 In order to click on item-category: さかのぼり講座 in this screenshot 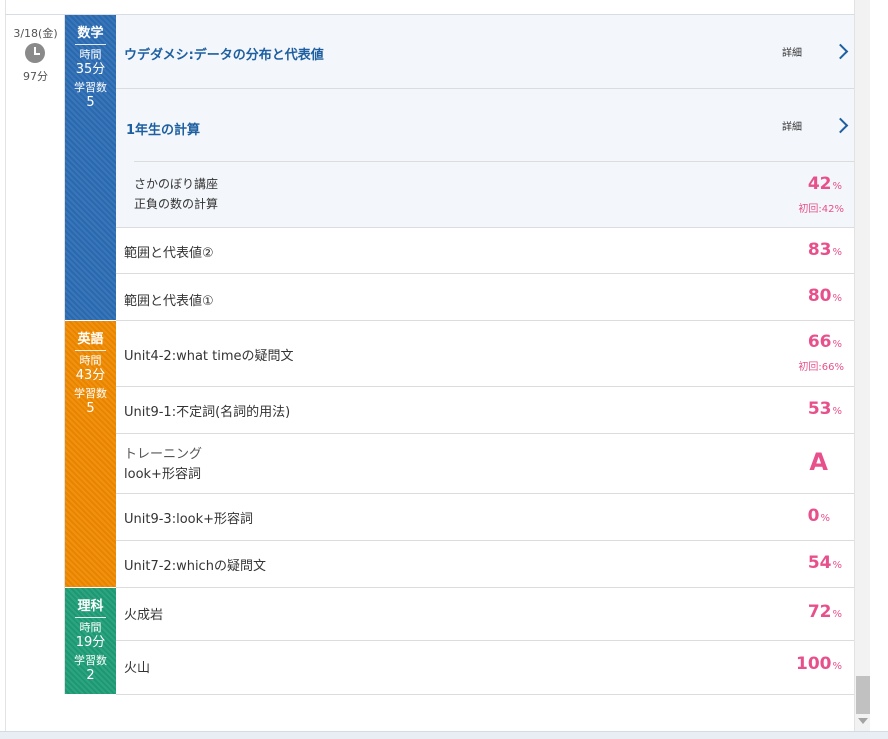, I will do `click(176, 184)`.